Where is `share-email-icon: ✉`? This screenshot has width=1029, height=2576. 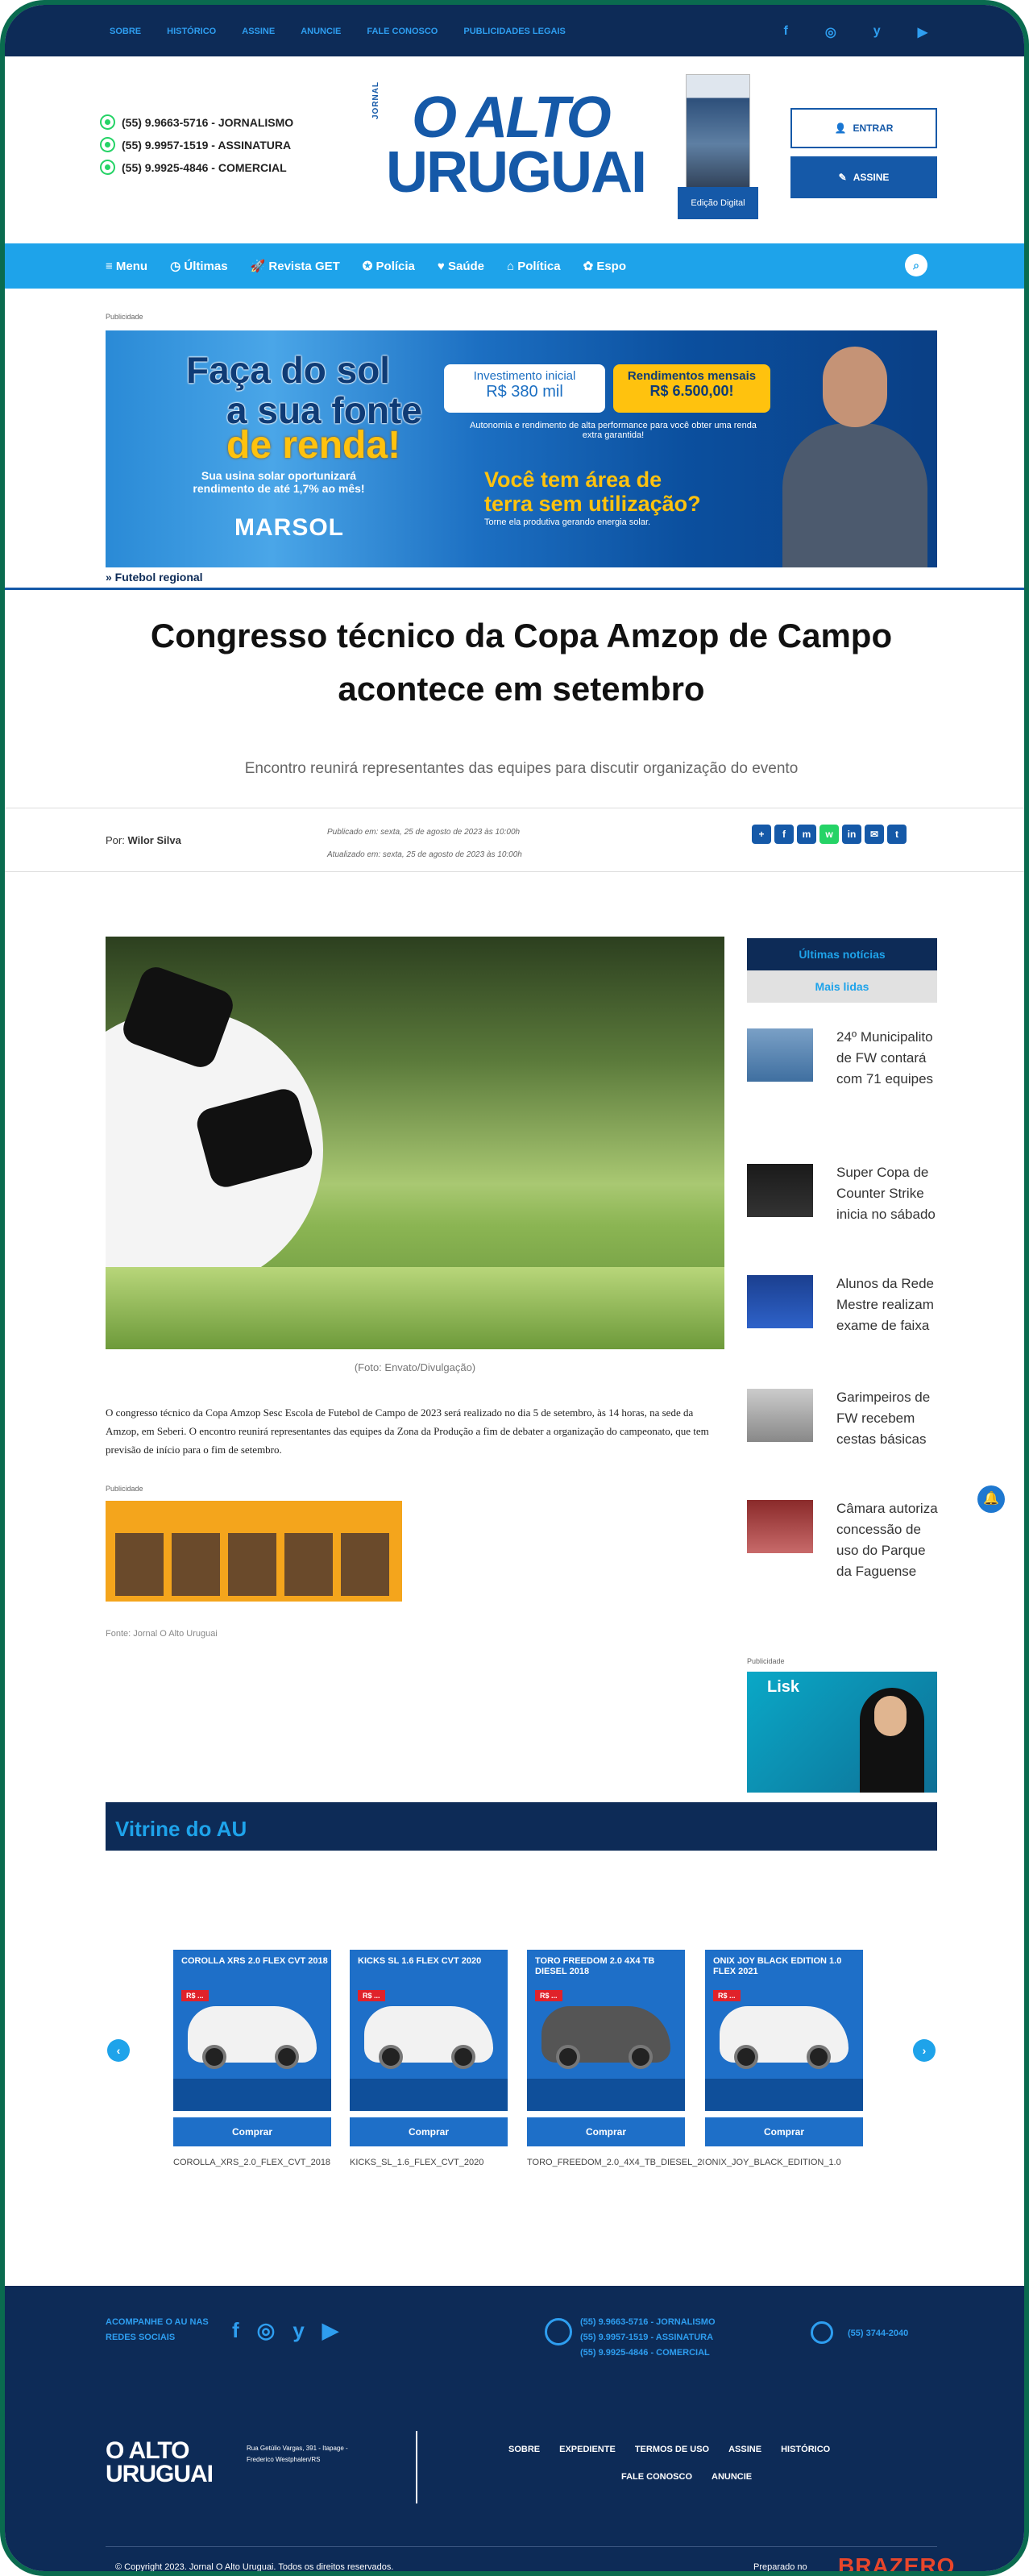
share-email-icon: ✉ is located at coordinates (874, 834).